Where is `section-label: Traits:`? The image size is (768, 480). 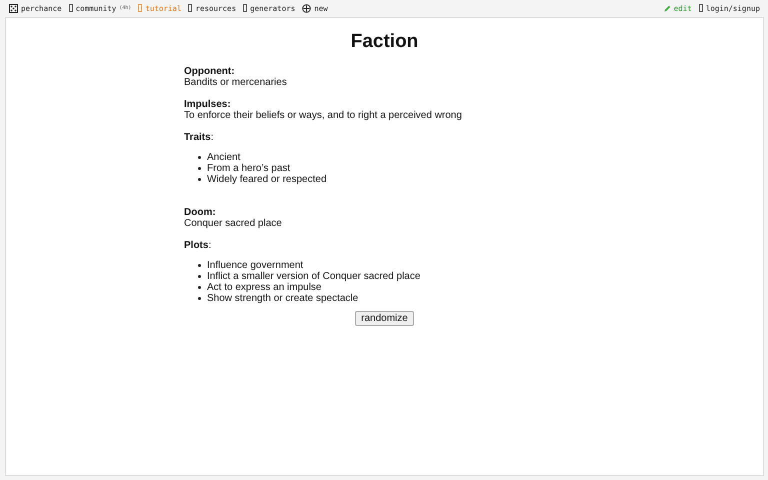 section-label: Traits: is located at coordinates (199, 137).